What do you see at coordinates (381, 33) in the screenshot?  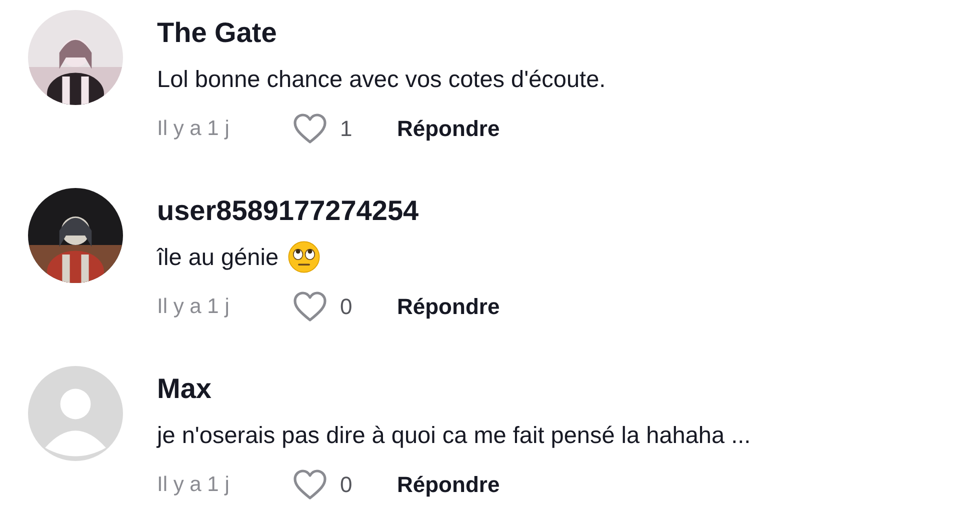 I see `username: The Gate` at bounding box center [381, 33].